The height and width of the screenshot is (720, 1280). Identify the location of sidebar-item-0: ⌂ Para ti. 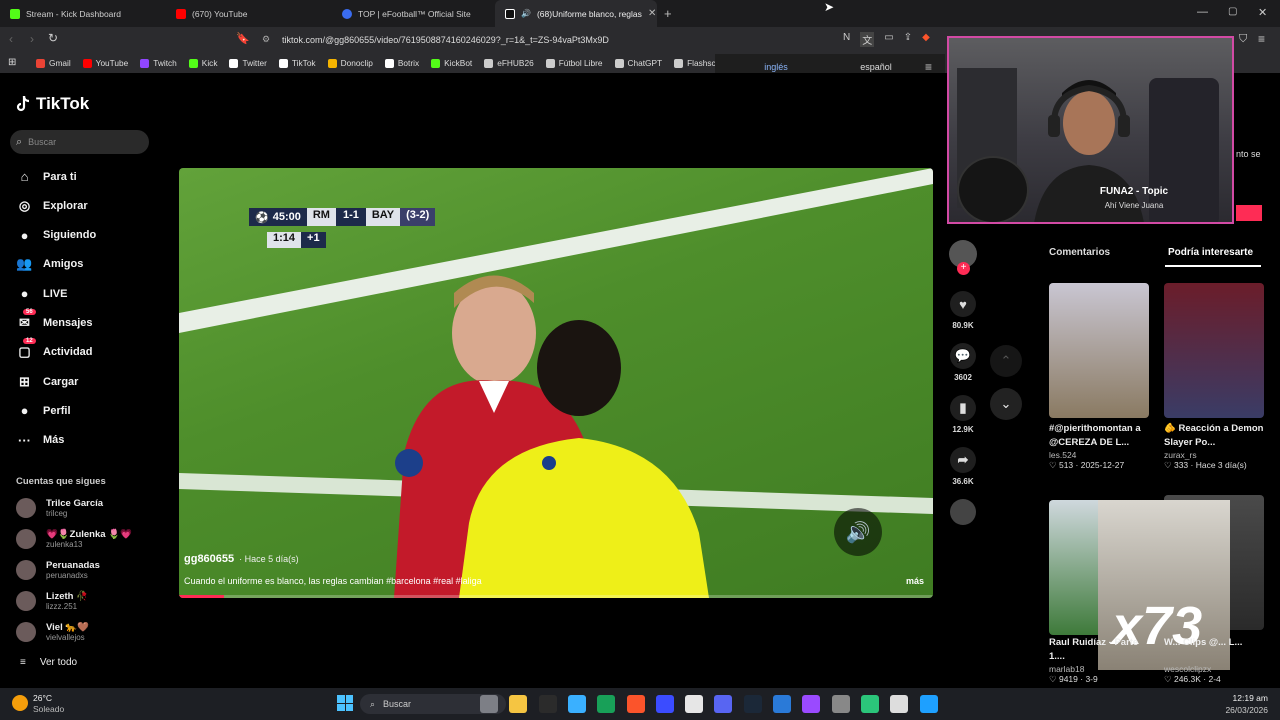
(46, 176).